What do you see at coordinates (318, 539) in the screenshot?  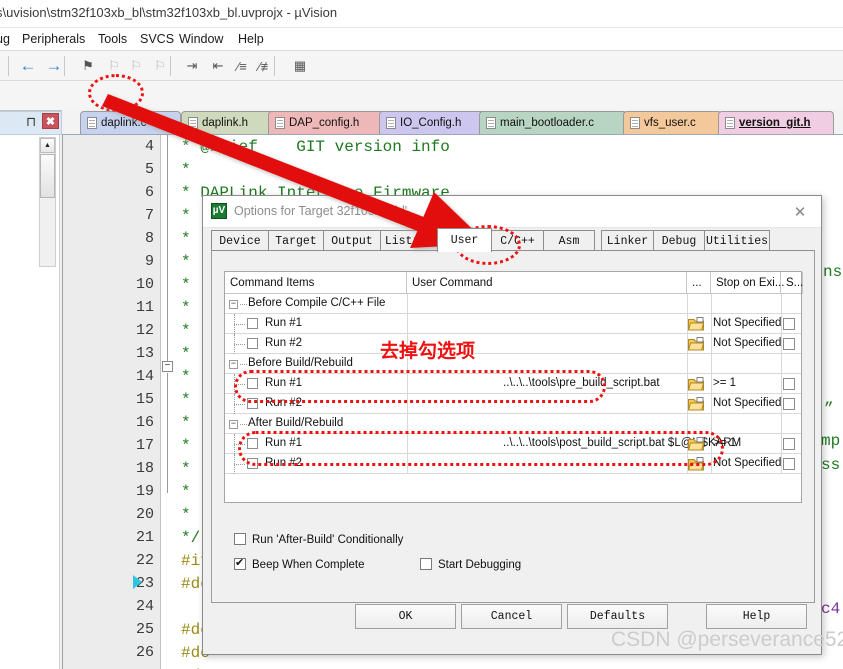 I see `option-run-after-build-conditionally: Run 'After-Build' Conditionally` at bounding box center [318, 539].